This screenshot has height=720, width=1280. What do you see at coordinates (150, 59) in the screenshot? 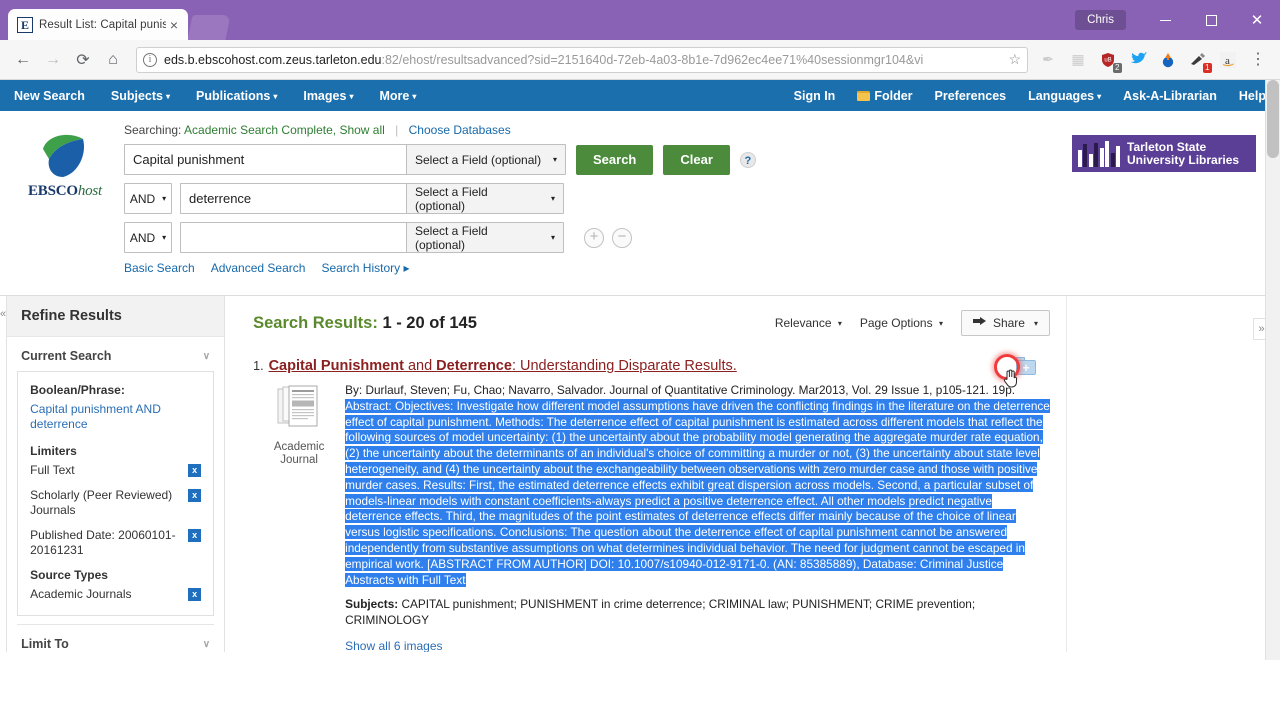
I see `site-info-icon: i` at bounding box center [150, 59].